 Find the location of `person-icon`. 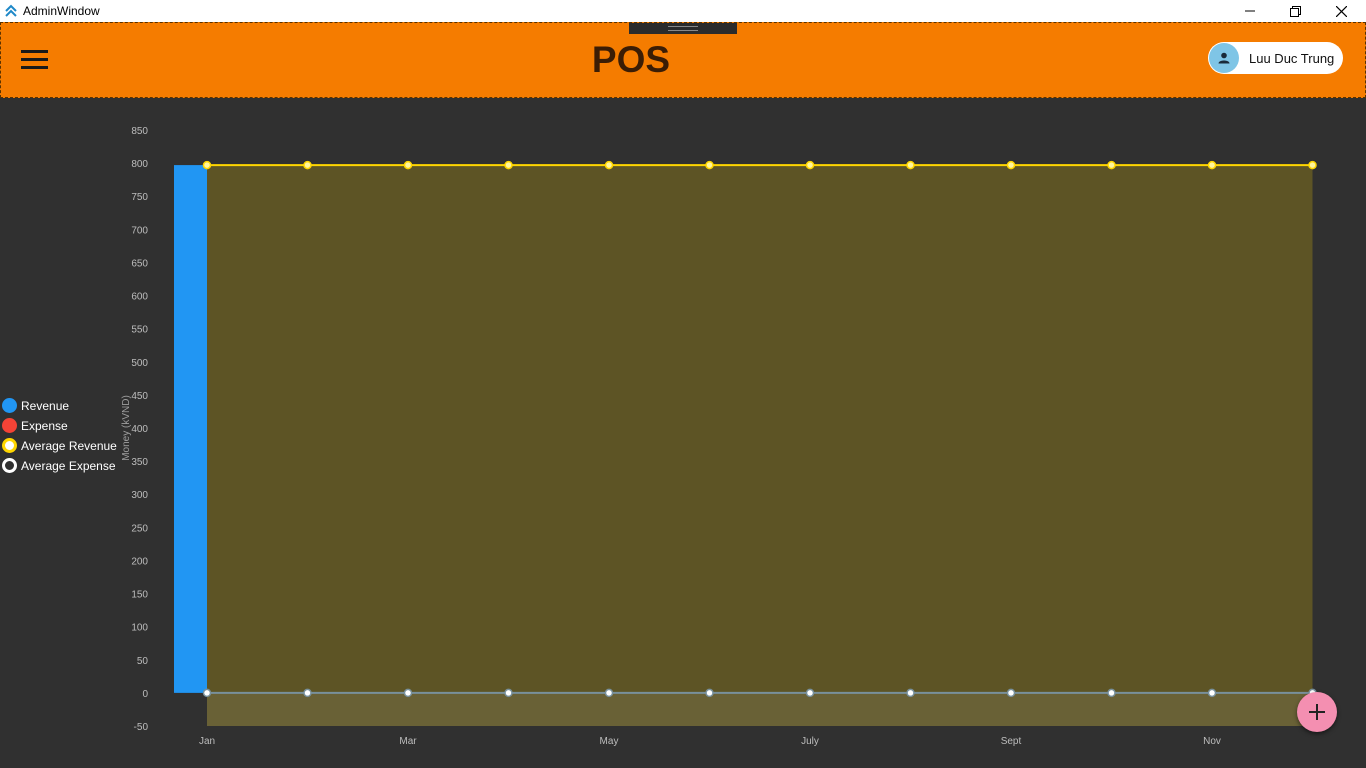

person-icon is located at coordinates (1224, 58).